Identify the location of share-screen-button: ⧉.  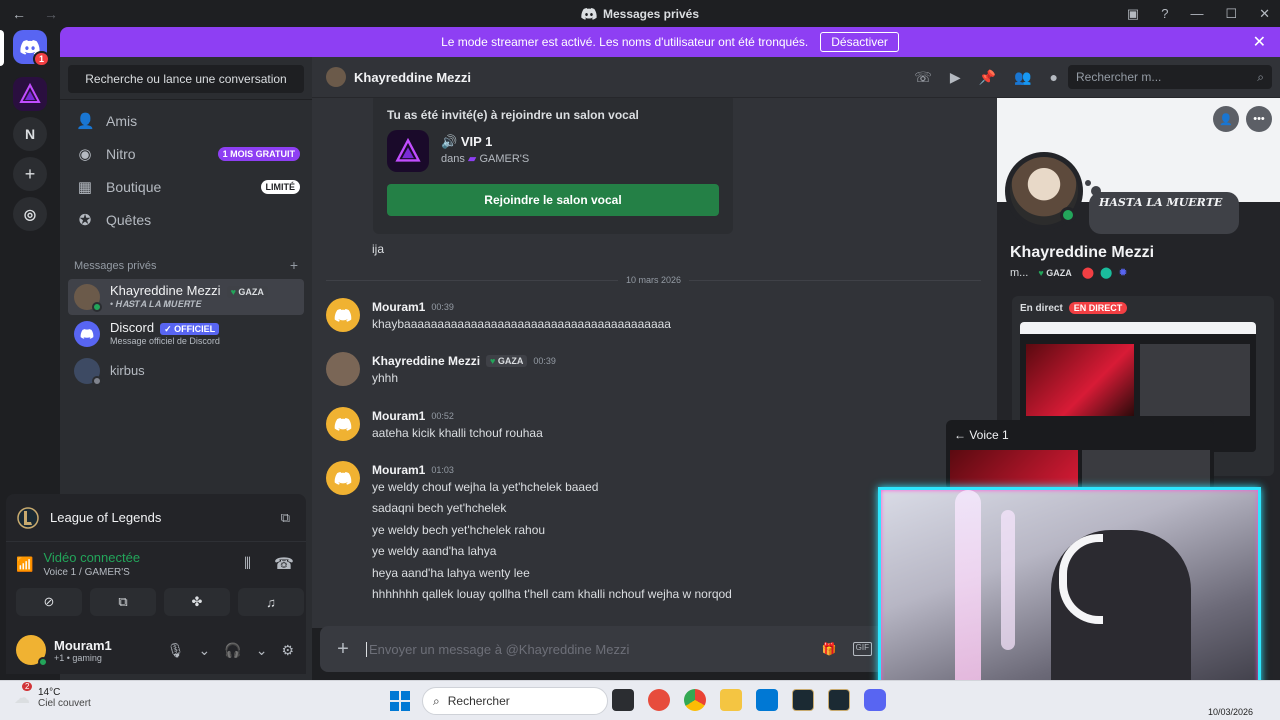
(123, 602).